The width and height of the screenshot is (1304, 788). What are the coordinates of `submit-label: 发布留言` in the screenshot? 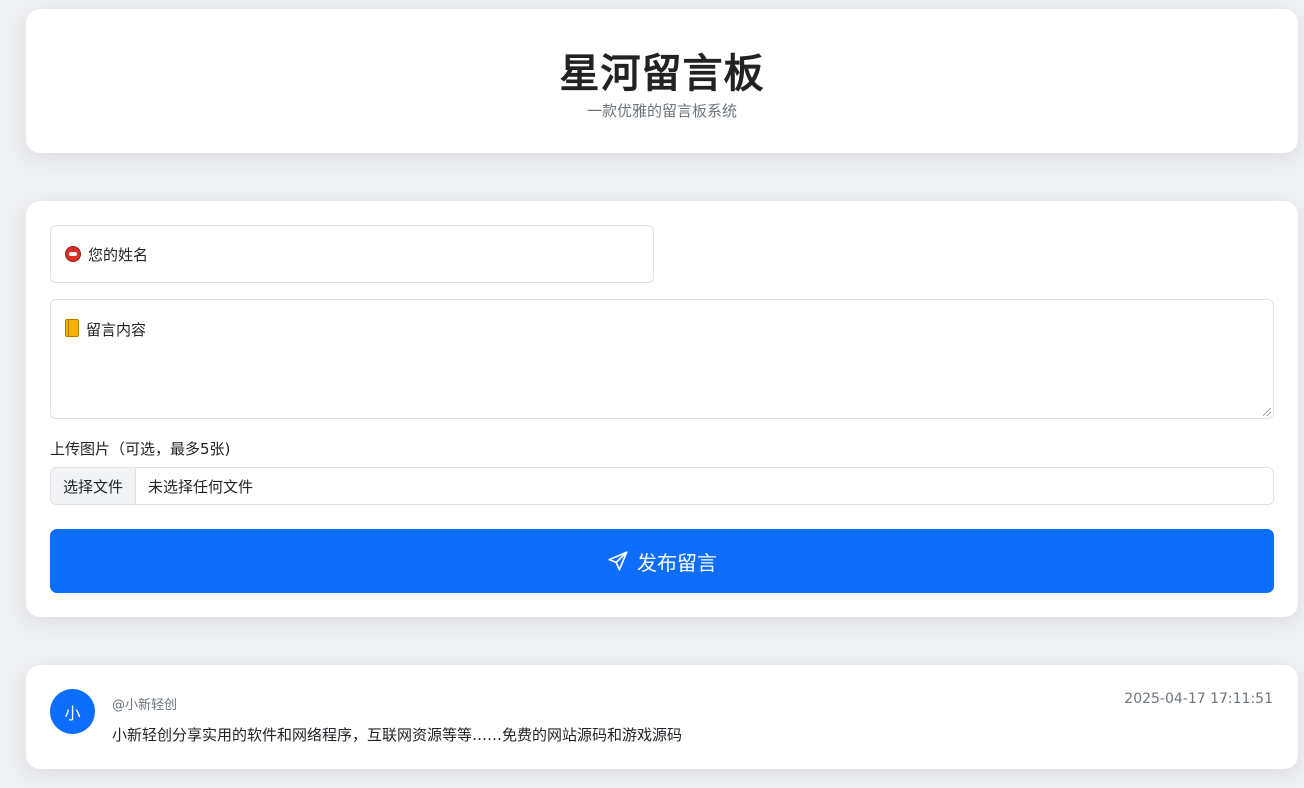 It's located at (677, 562).